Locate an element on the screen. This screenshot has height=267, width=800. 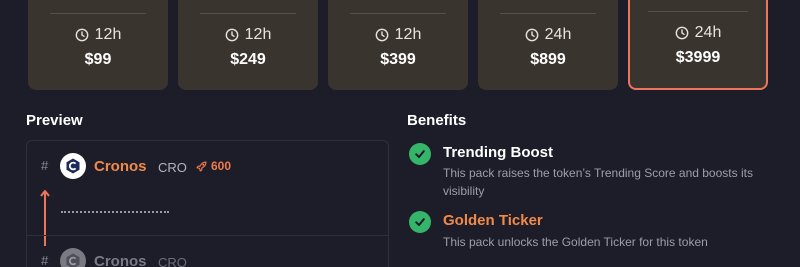
pack-price: $899 is located at coordinates (548, 59).